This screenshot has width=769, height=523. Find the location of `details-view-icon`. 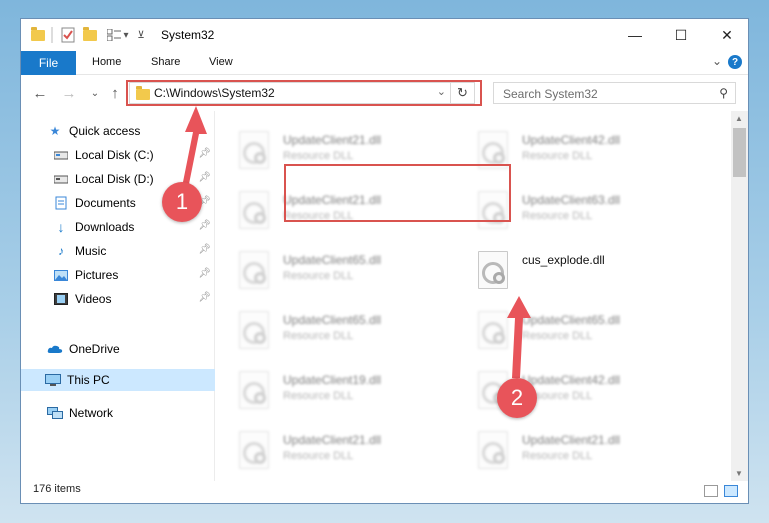

details-view-icon is located at coordinates (711, 491).